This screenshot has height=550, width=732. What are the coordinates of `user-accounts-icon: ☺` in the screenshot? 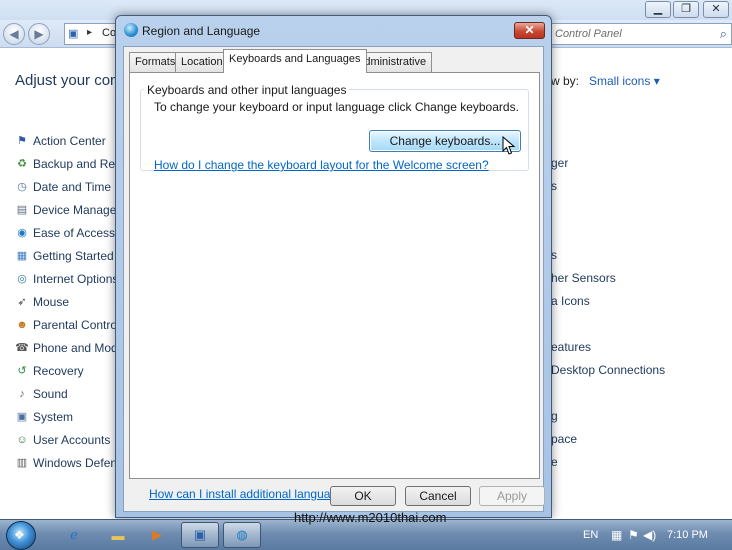 It's located at (22, 439).